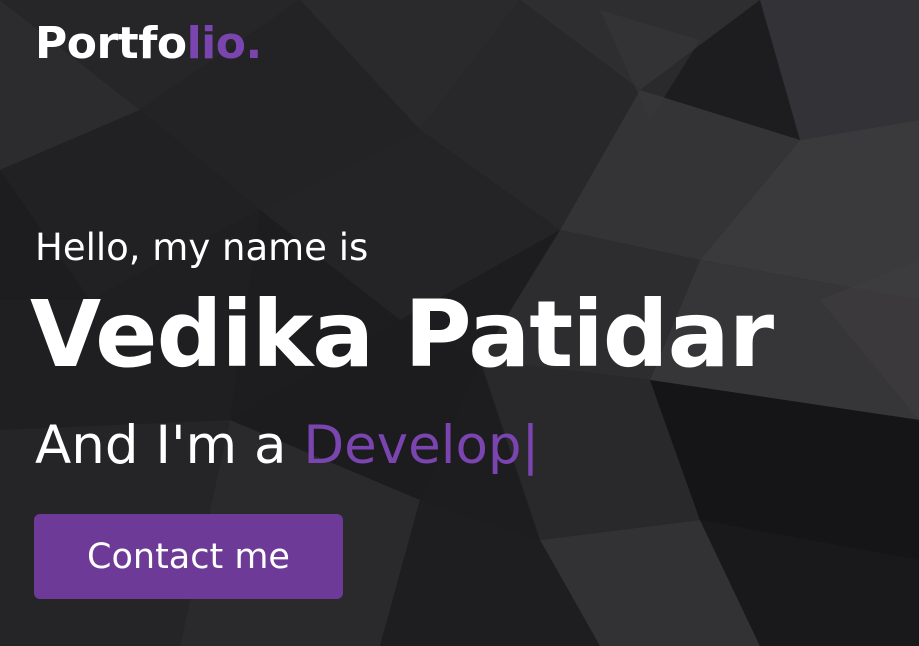 This screenshot has width=919, height=646. I want to click on logo-accent-text: lio., so click(224, 43).